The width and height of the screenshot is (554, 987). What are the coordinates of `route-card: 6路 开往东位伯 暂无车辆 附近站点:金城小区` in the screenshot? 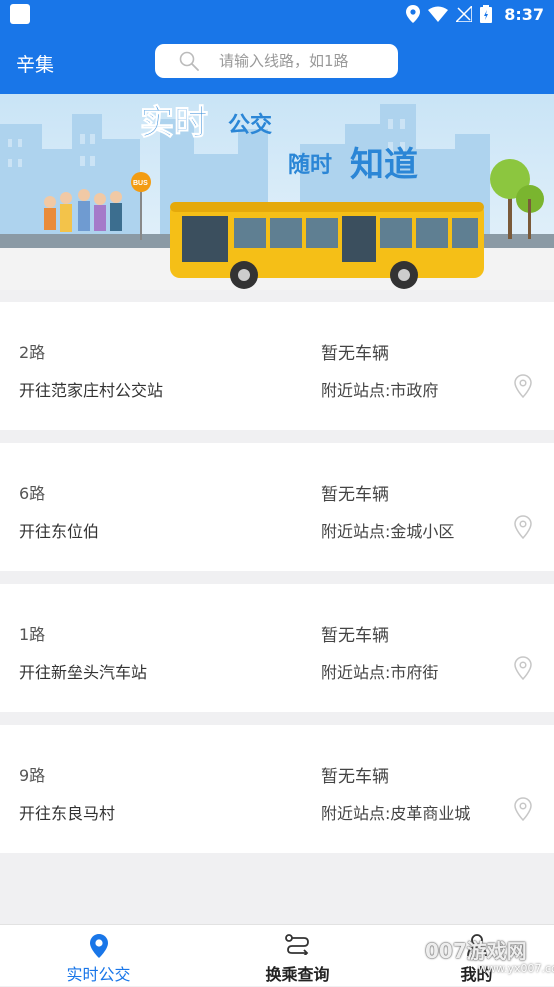 It's located at (277, 507).